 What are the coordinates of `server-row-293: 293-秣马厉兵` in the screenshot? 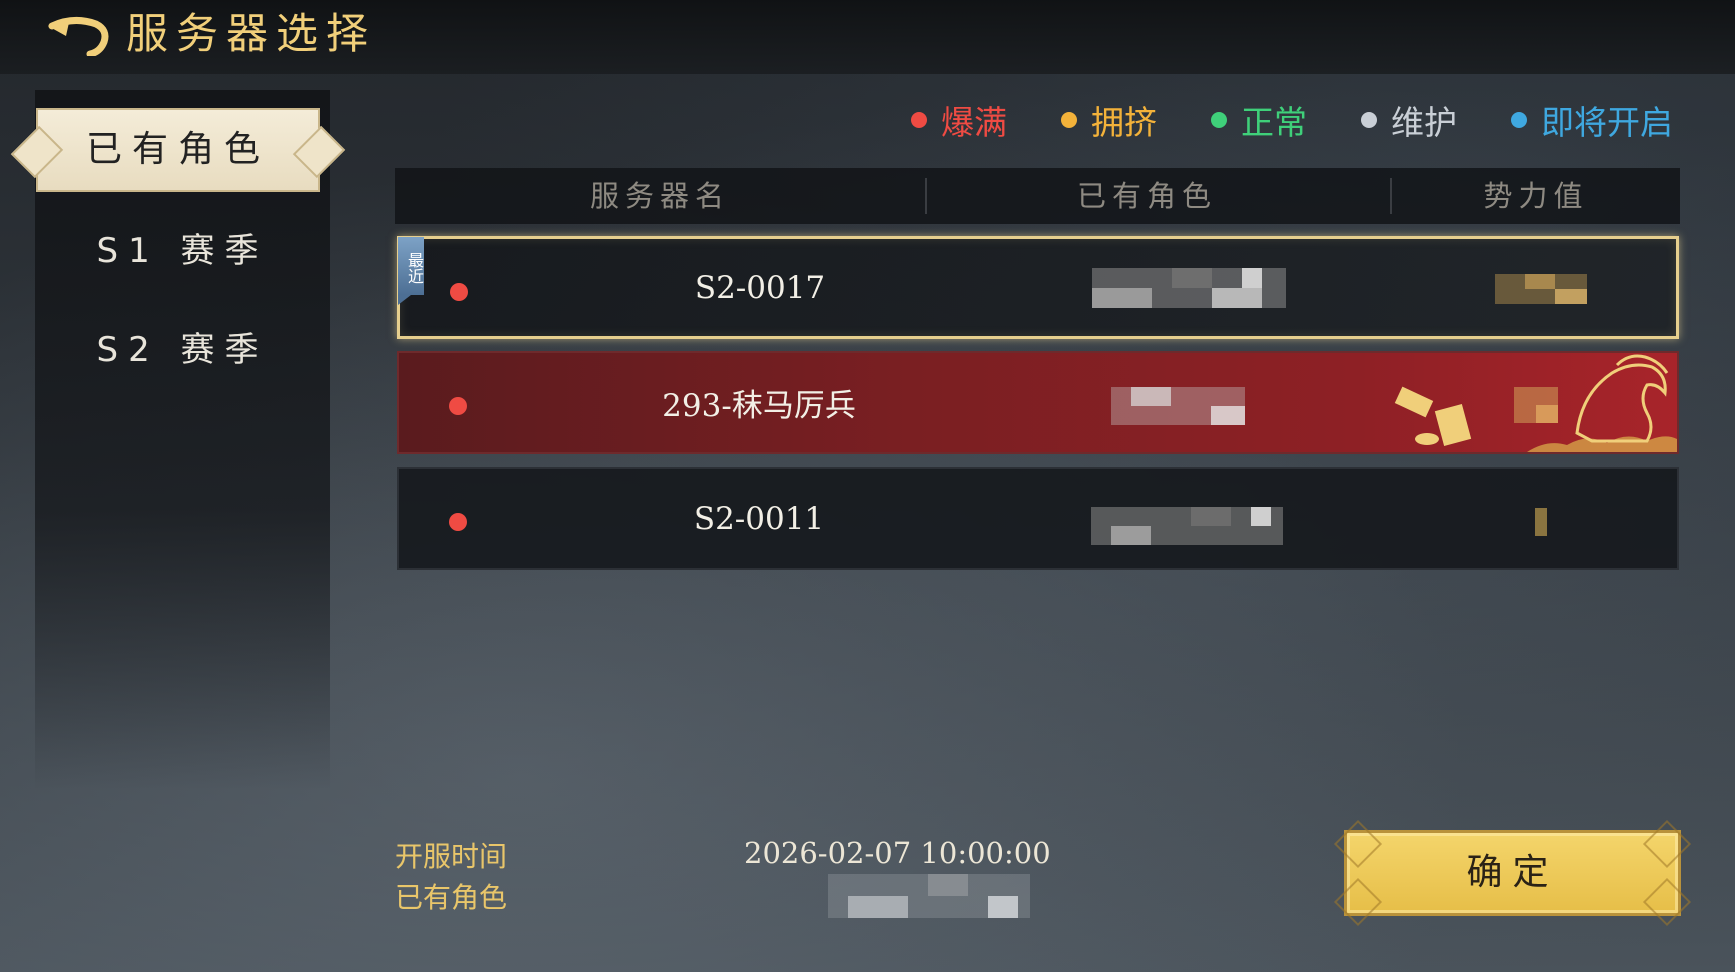 It's located at (1038, 402).